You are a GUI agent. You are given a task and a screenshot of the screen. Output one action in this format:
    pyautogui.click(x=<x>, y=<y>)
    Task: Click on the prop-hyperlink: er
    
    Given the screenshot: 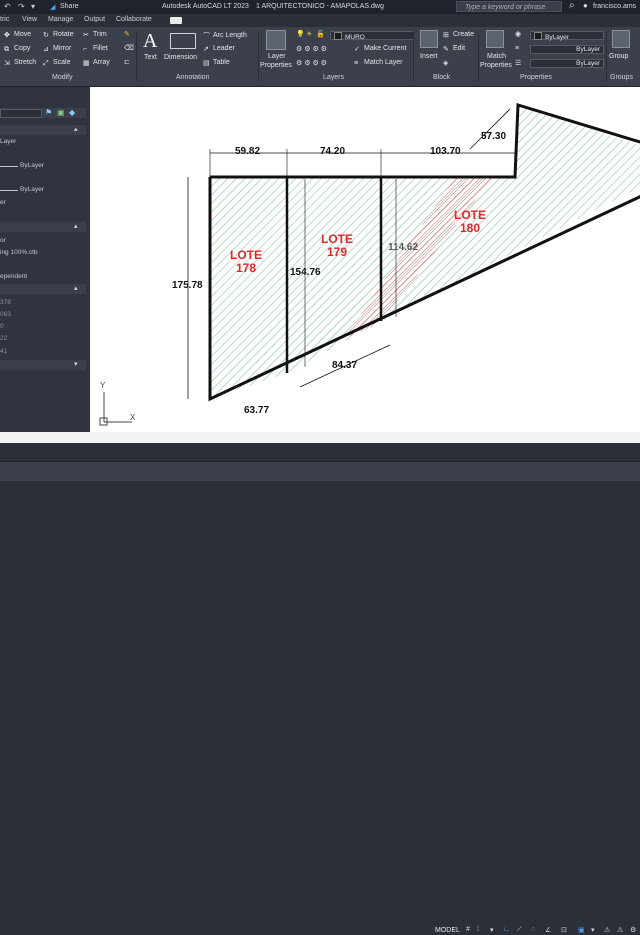 What is the action you would take?
    pyautogui.click(x=43, y=202)
    